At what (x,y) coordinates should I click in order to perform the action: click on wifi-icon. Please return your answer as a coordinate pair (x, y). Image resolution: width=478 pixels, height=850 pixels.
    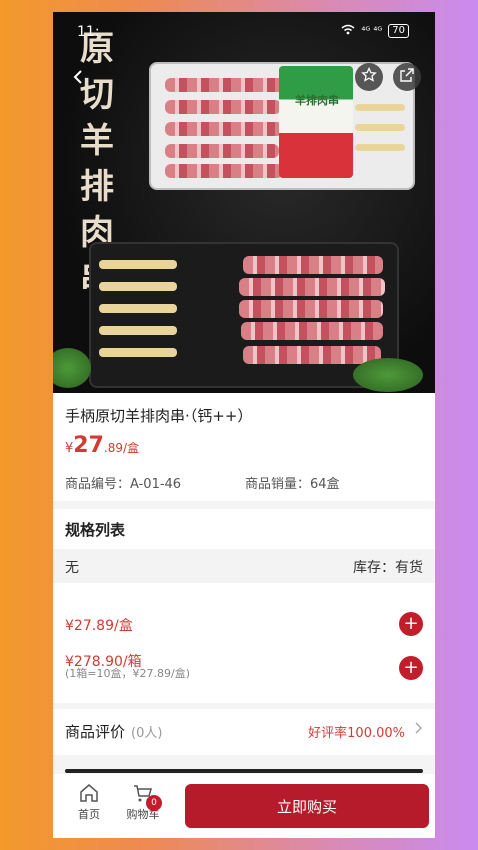
    Looking at the image, I should click on (348, 31).